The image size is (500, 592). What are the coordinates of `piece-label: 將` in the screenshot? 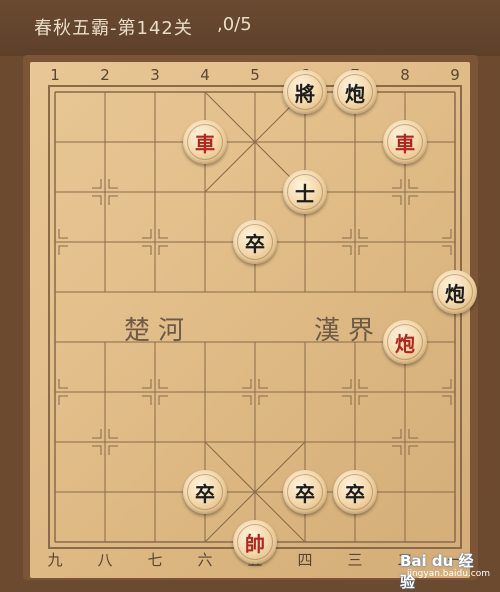 It's located at (305, 93).